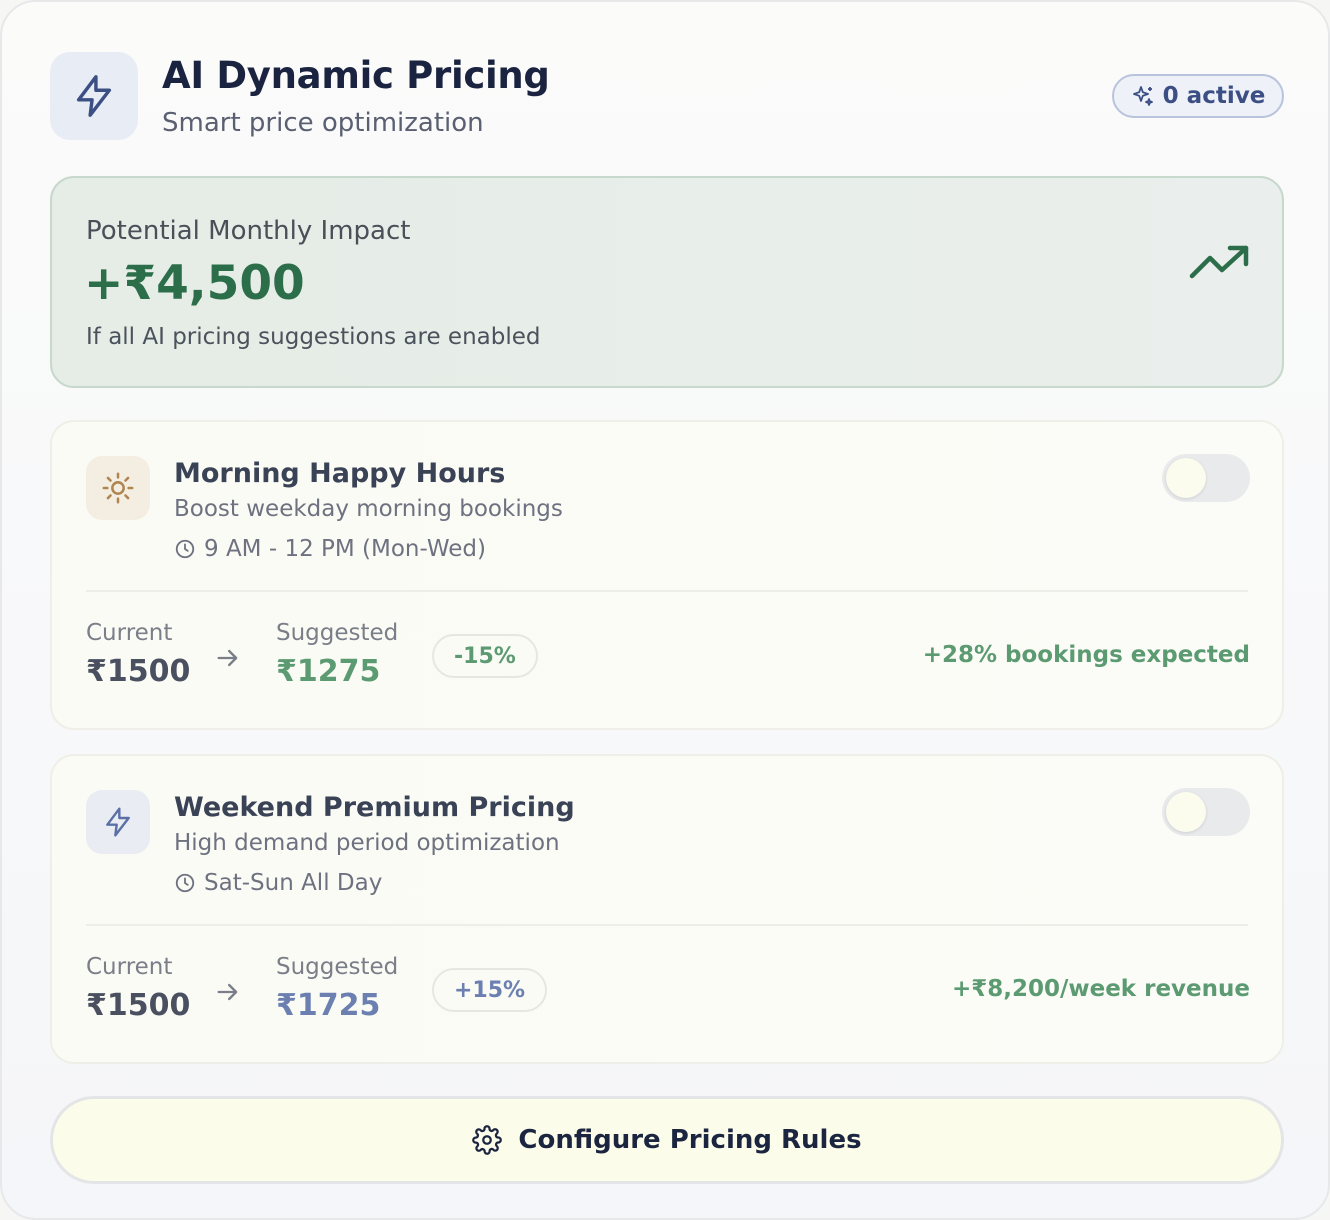 The height and width of the screenshot is (1220, 1330). What do you see at coordinates (323, 123) in the screenshot?
I see `page-subtitle: Smart price optimization` at bounding box center [323, 123].